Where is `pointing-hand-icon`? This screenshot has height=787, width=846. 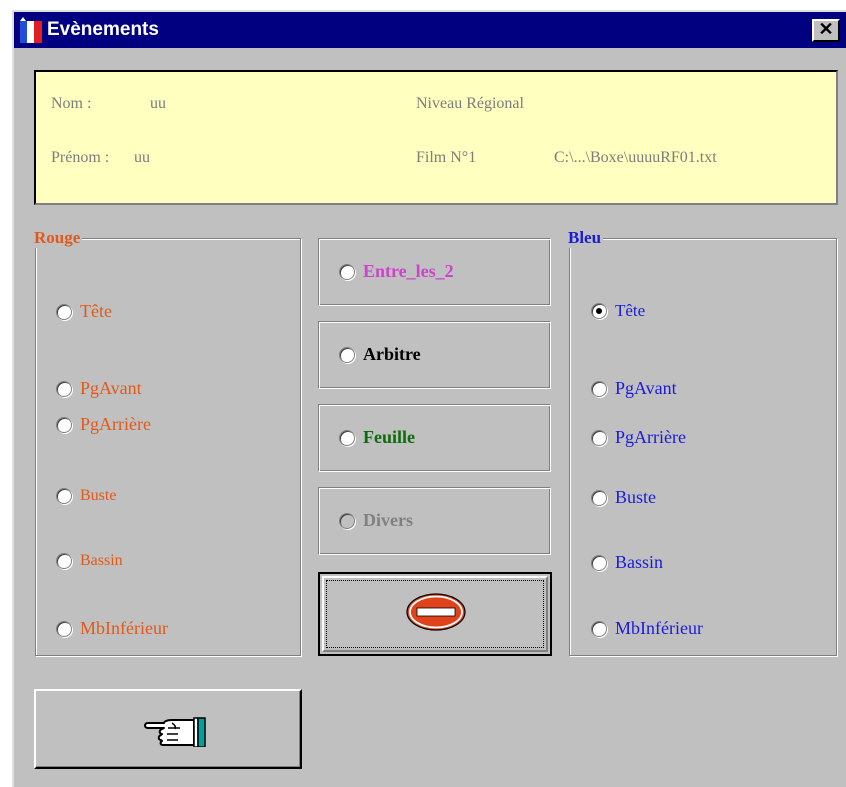 pointing-hand-icon is located at coordinates (175, 732).